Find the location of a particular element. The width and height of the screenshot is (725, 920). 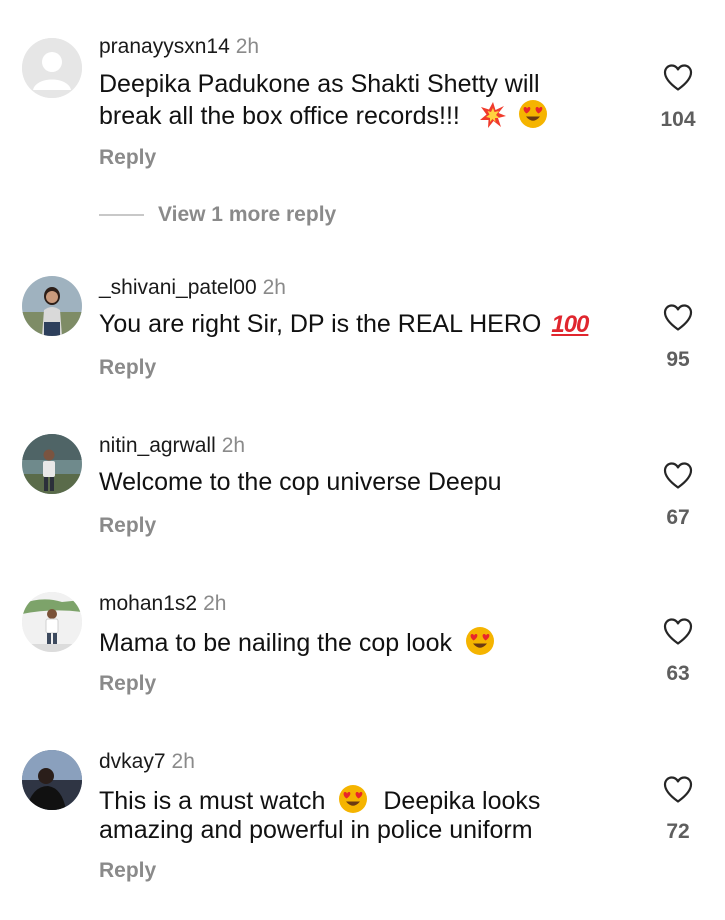

comment-meta: dvkay7 2h is located at coordinates (147, 762).